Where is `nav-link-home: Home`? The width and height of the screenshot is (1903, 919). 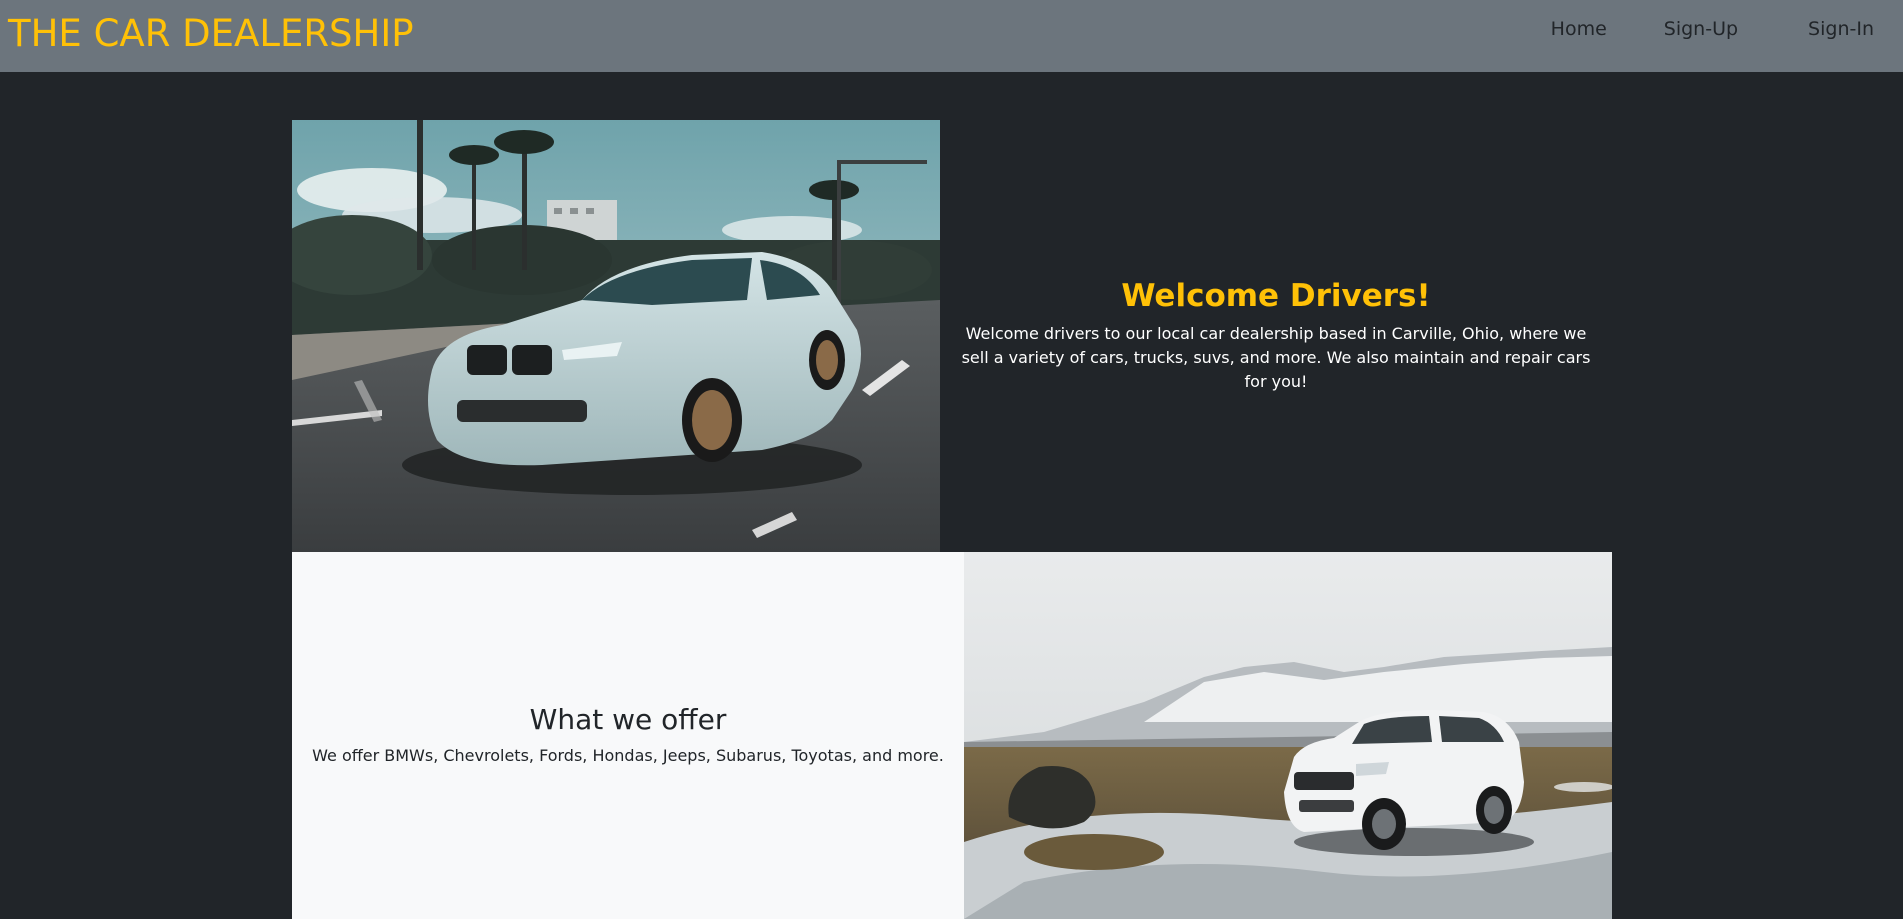 nav-link-home: Home is located at coordinates (1579, 29).